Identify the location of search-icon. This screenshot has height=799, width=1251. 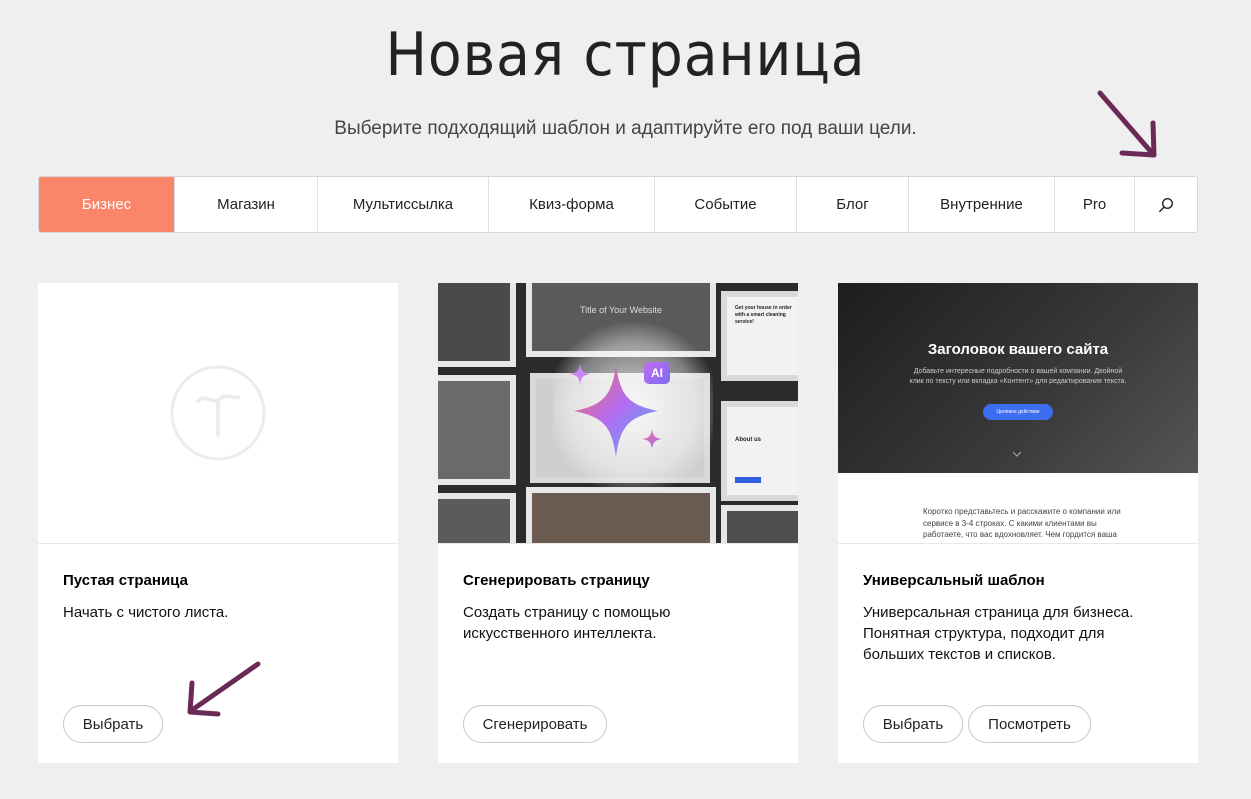
(1166, 204).